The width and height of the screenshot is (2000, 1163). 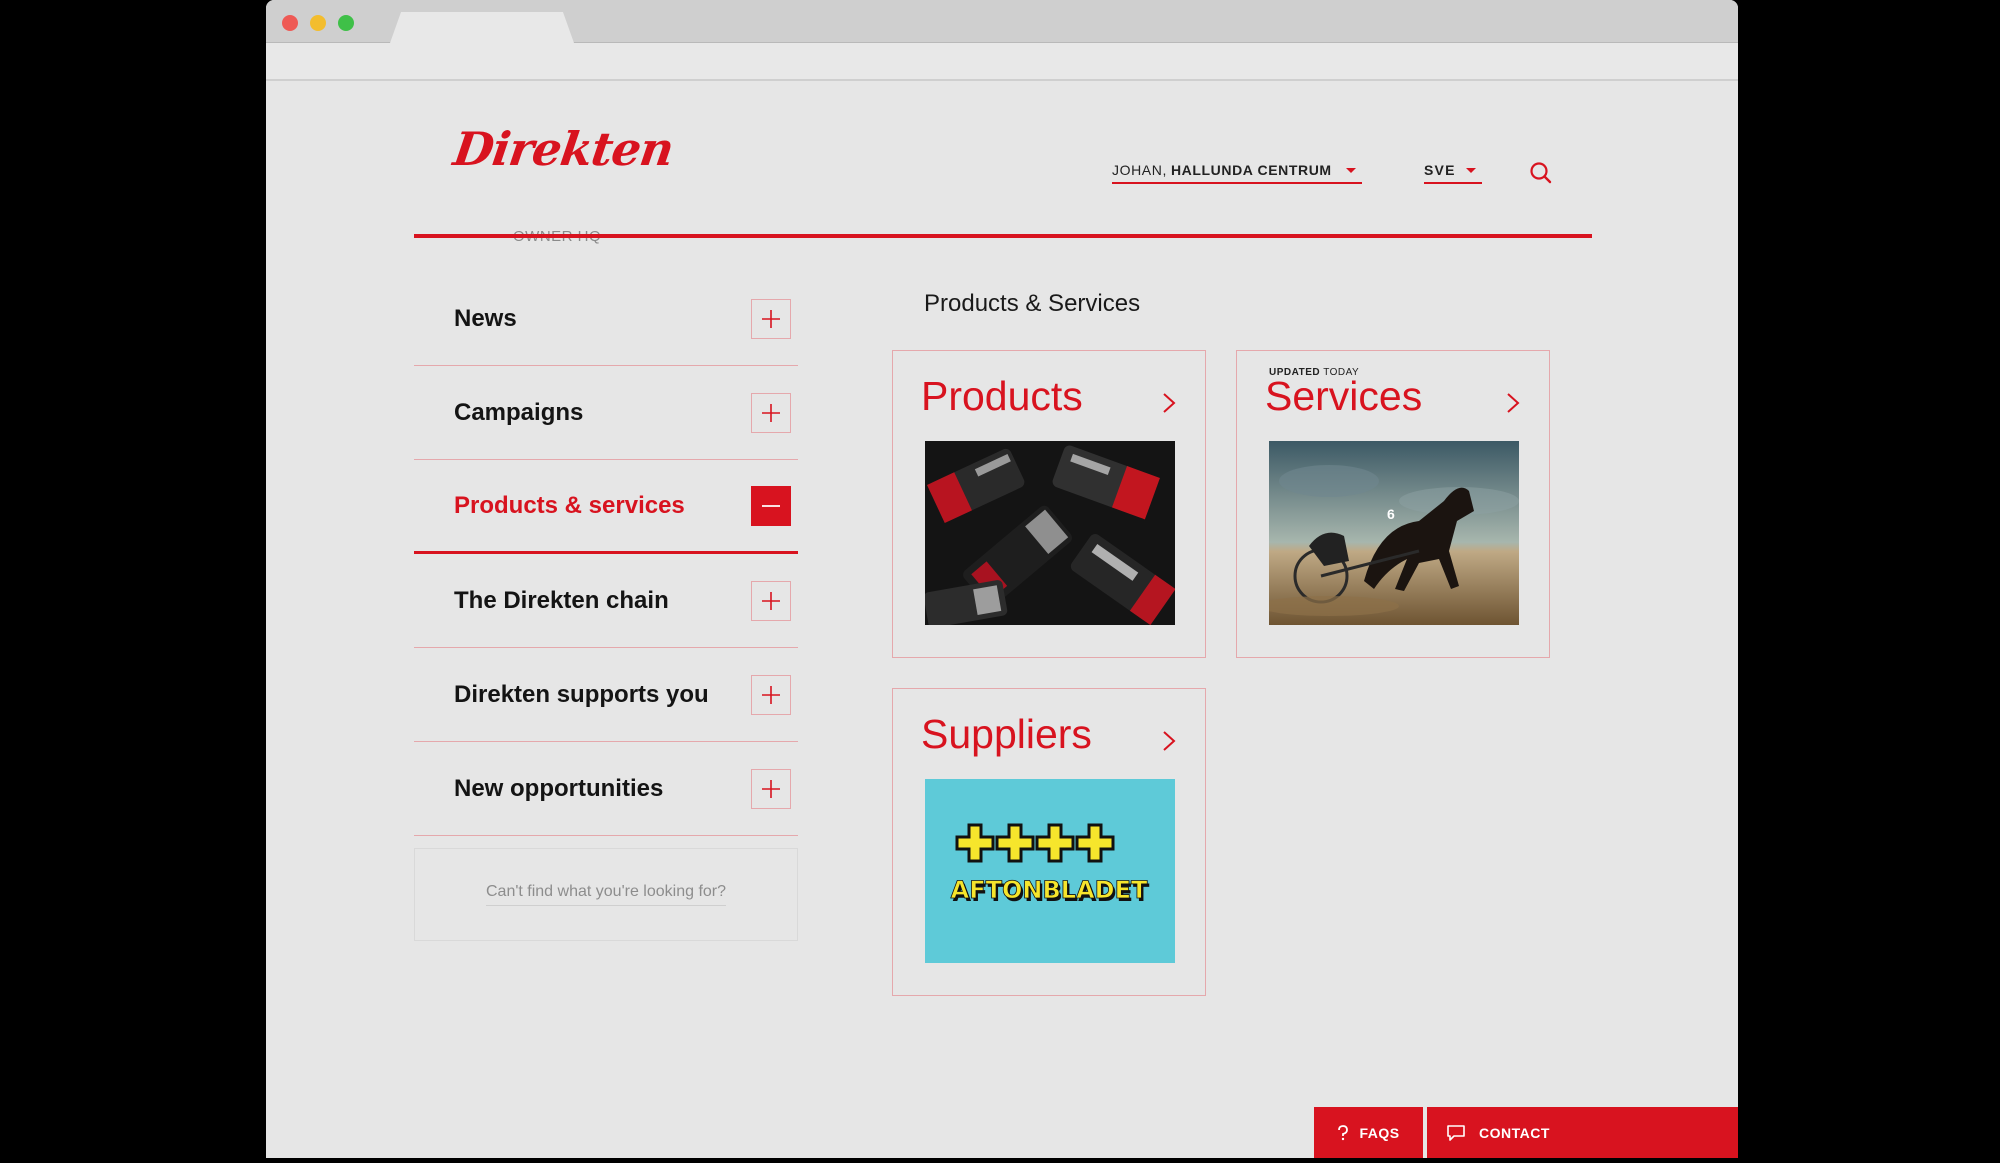 I want to click on sidebar-item-new-opportunities: New opportunities, so click(x=606, y=789).